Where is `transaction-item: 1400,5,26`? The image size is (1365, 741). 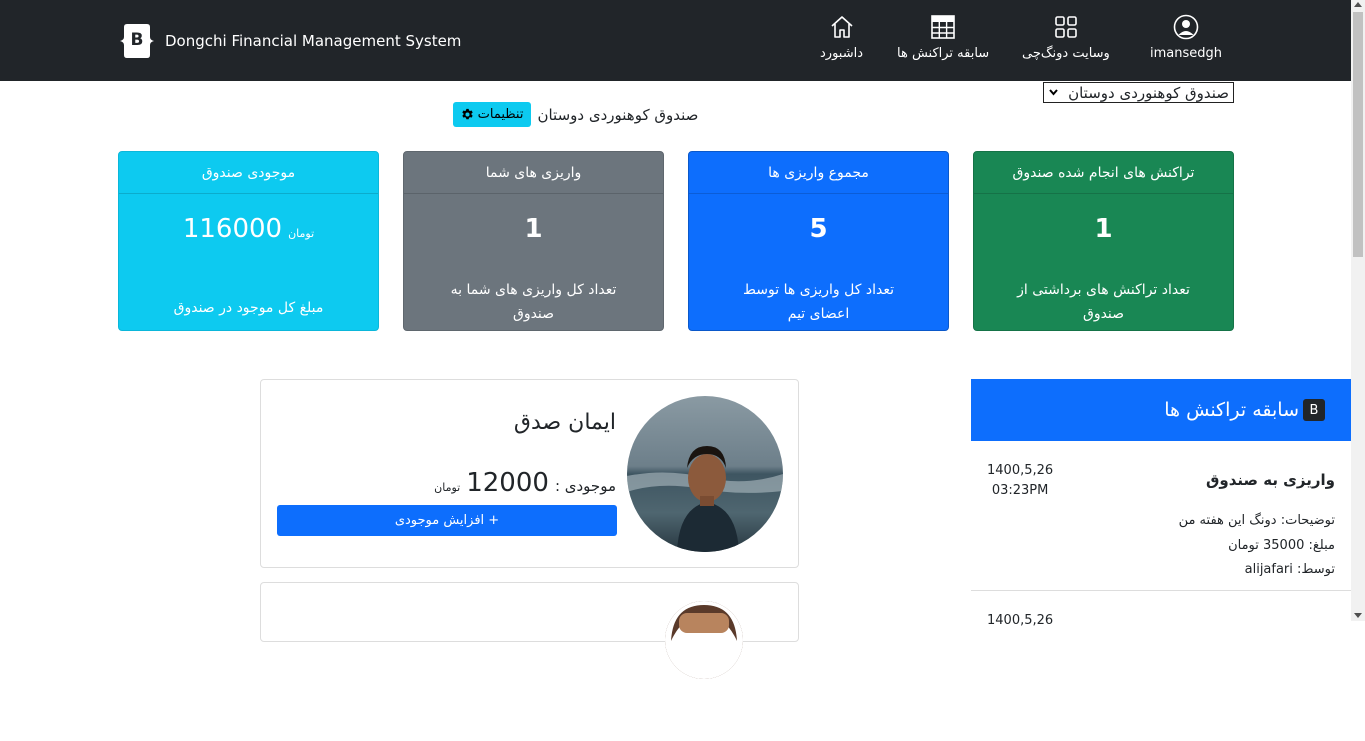
transaction-item: 1400,5,26 is located at coordinates (1161, 666).